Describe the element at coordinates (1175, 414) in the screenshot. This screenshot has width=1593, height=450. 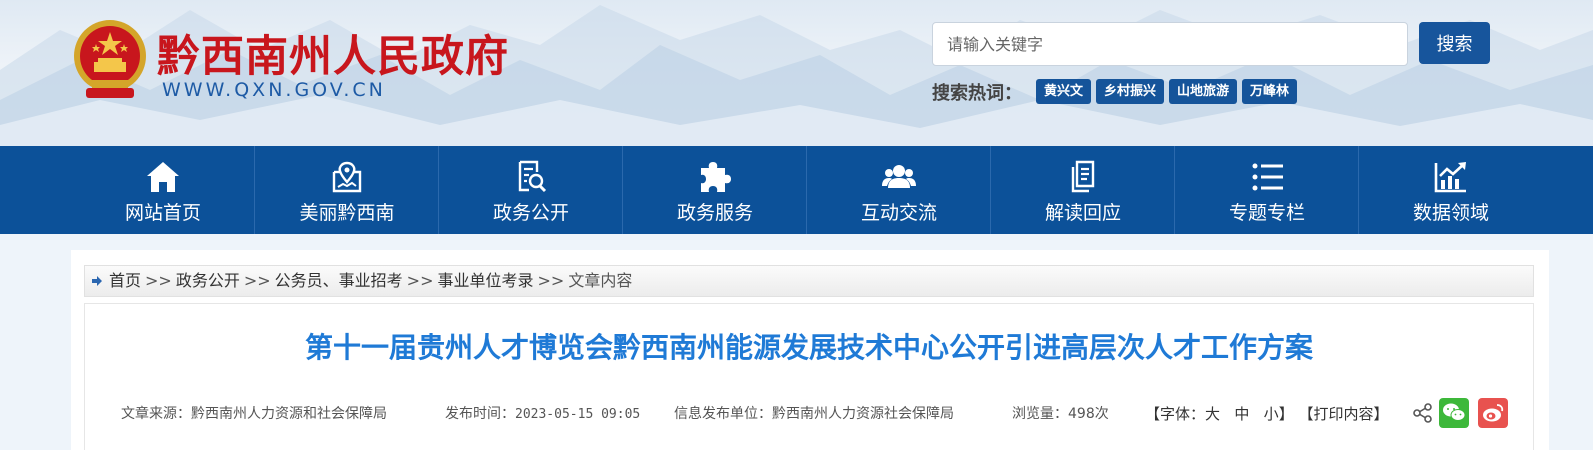
I see `font-size-prefix: 【字体：` at that location.